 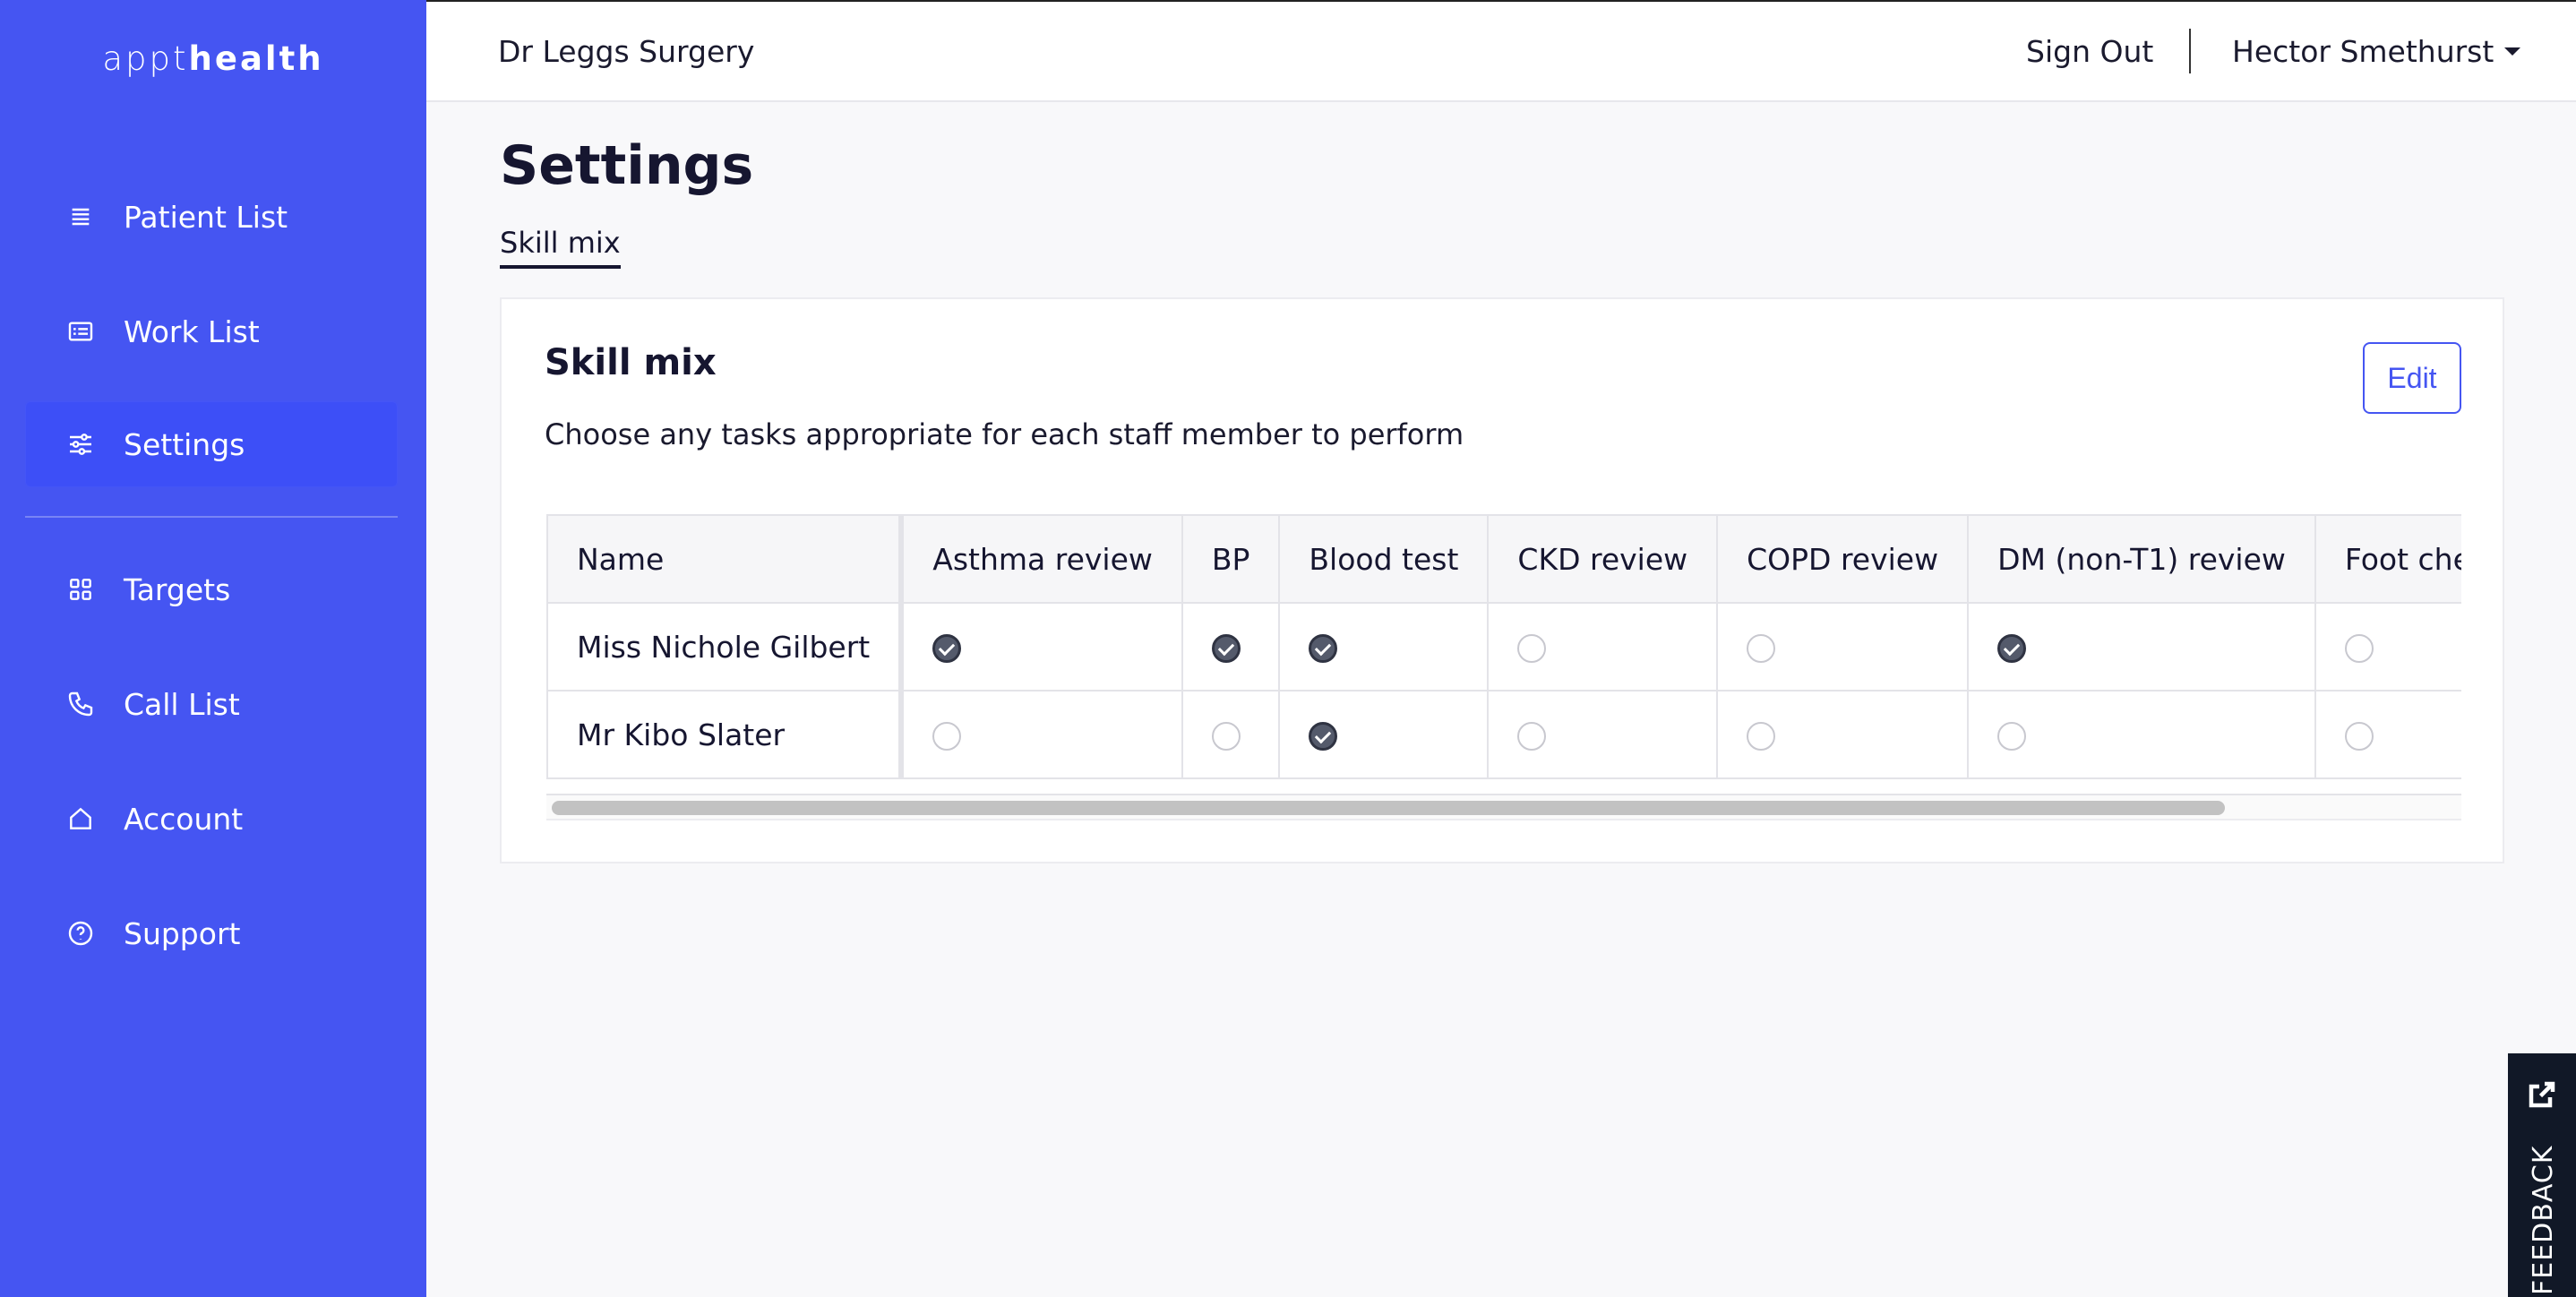 I want to click on sliders-icon, so click(x=80, y=444).